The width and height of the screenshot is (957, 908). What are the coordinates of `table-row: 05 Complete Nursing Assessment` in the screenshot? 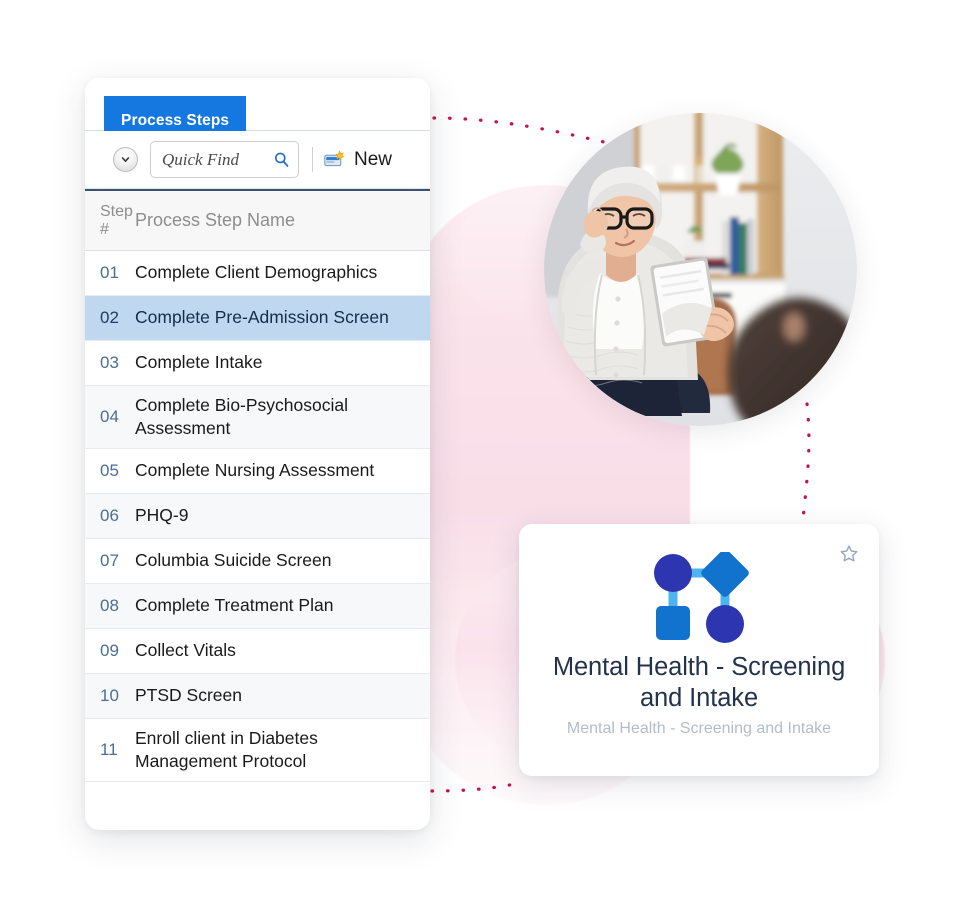 It's located at (257, 471).